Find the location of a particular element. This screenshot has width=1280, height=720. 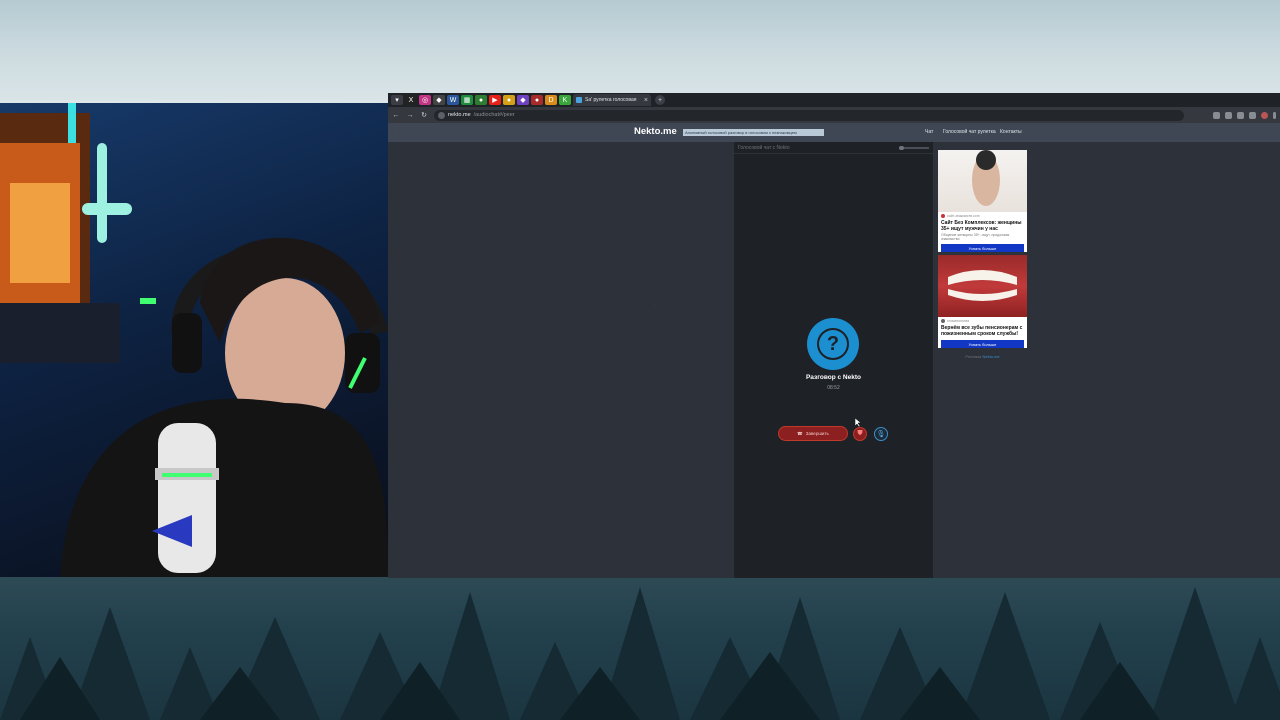

site-logo: Nekto.me is located at coordinates (655, 131).